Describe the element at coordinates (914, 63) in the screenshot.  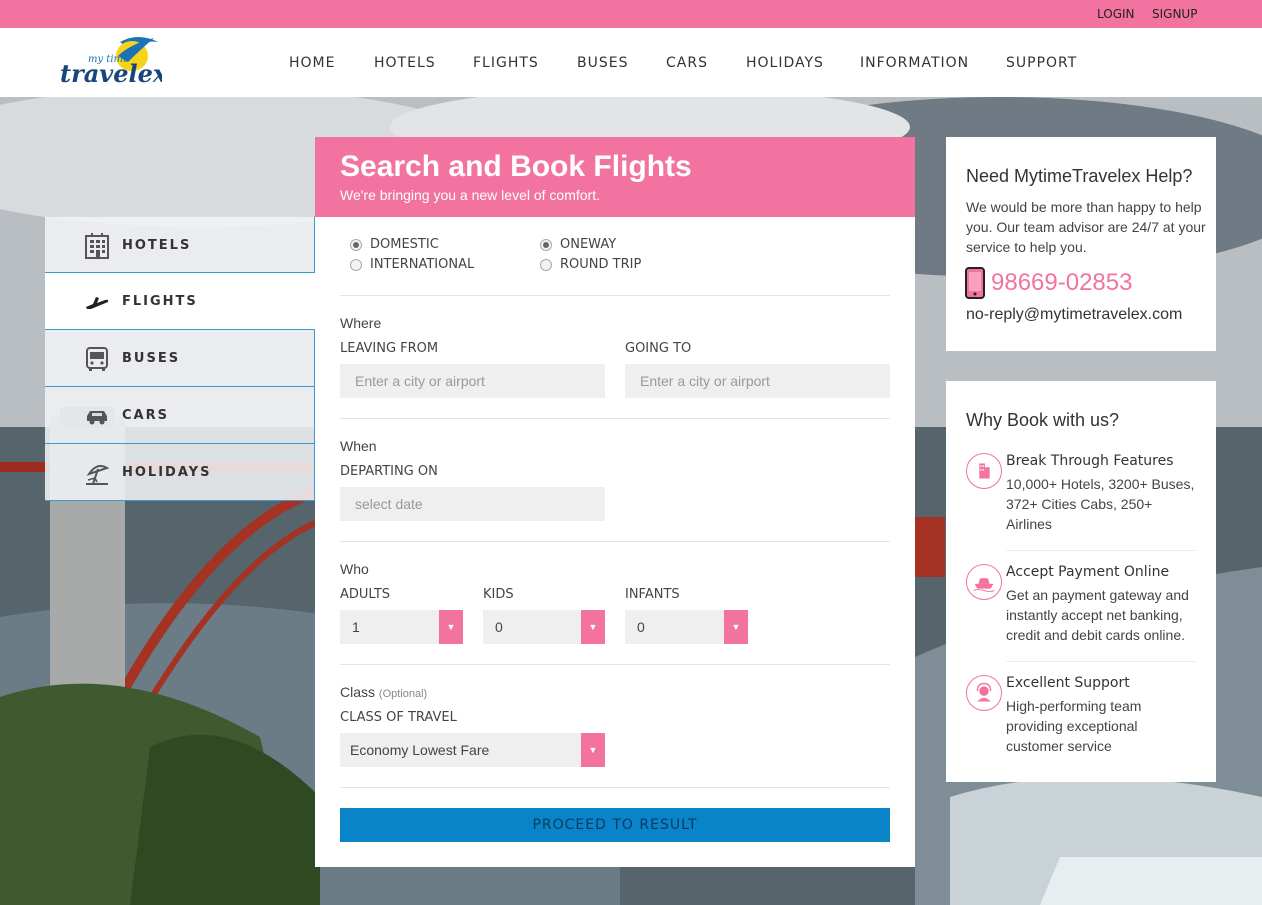
I see `nav-information: INFORMATION` at that location.